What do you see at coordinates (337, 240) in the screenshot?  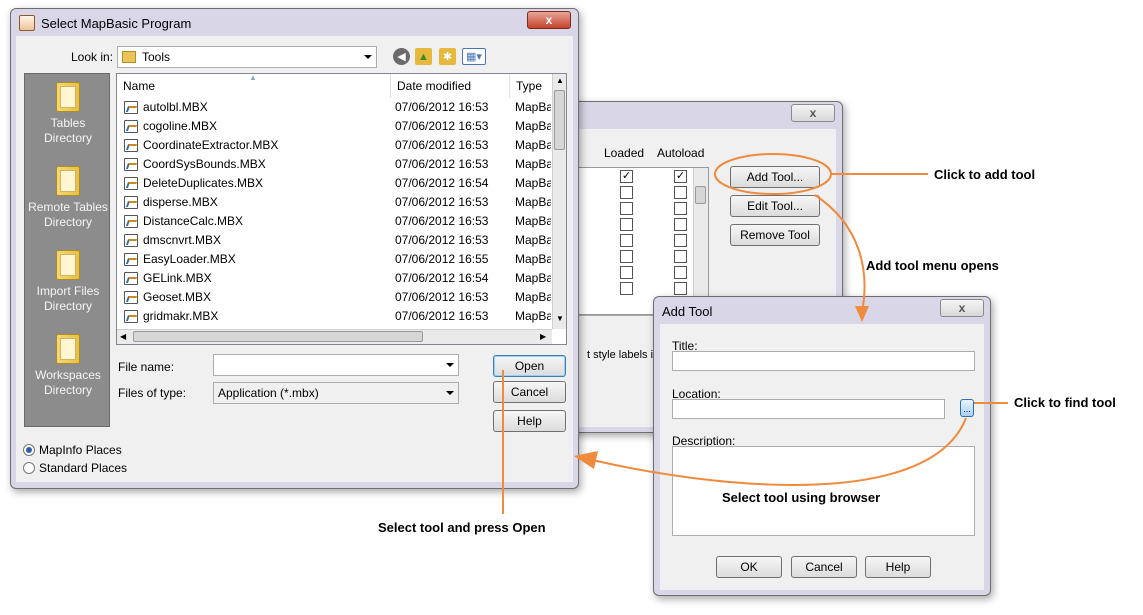 I see `file-row: dmscnvrt.MBX 07/06/2012 16:53 MapBa` at bounding box center [337, 240].